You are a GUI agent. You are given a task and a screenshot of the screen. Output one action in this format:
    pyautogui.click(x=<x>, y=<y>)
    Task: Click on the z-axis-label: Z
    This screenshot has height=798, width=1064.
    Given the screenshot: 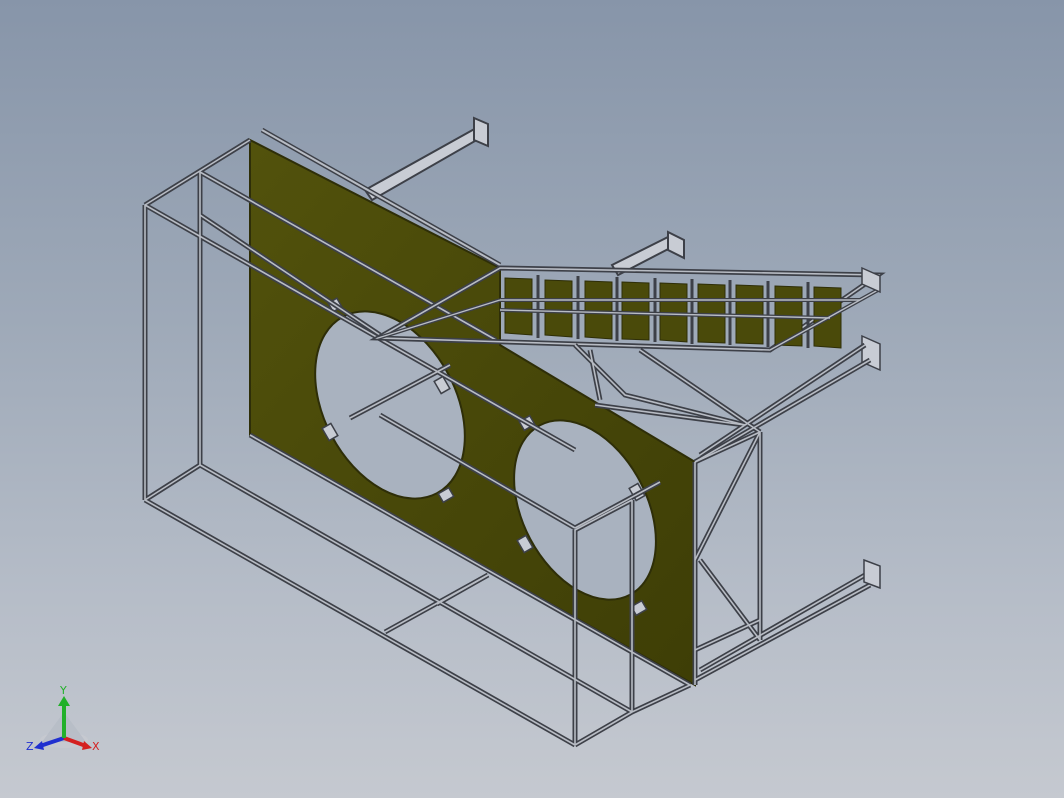 What is the action you would take?
    pyautogui.click(x=30, y=746)
    